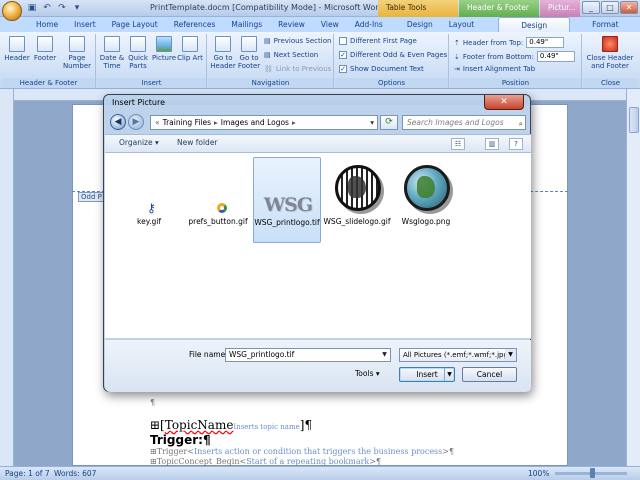 The height and width of the screenshot is (480, 640). I want to click on close-icon: ✕, so click(629, 7).